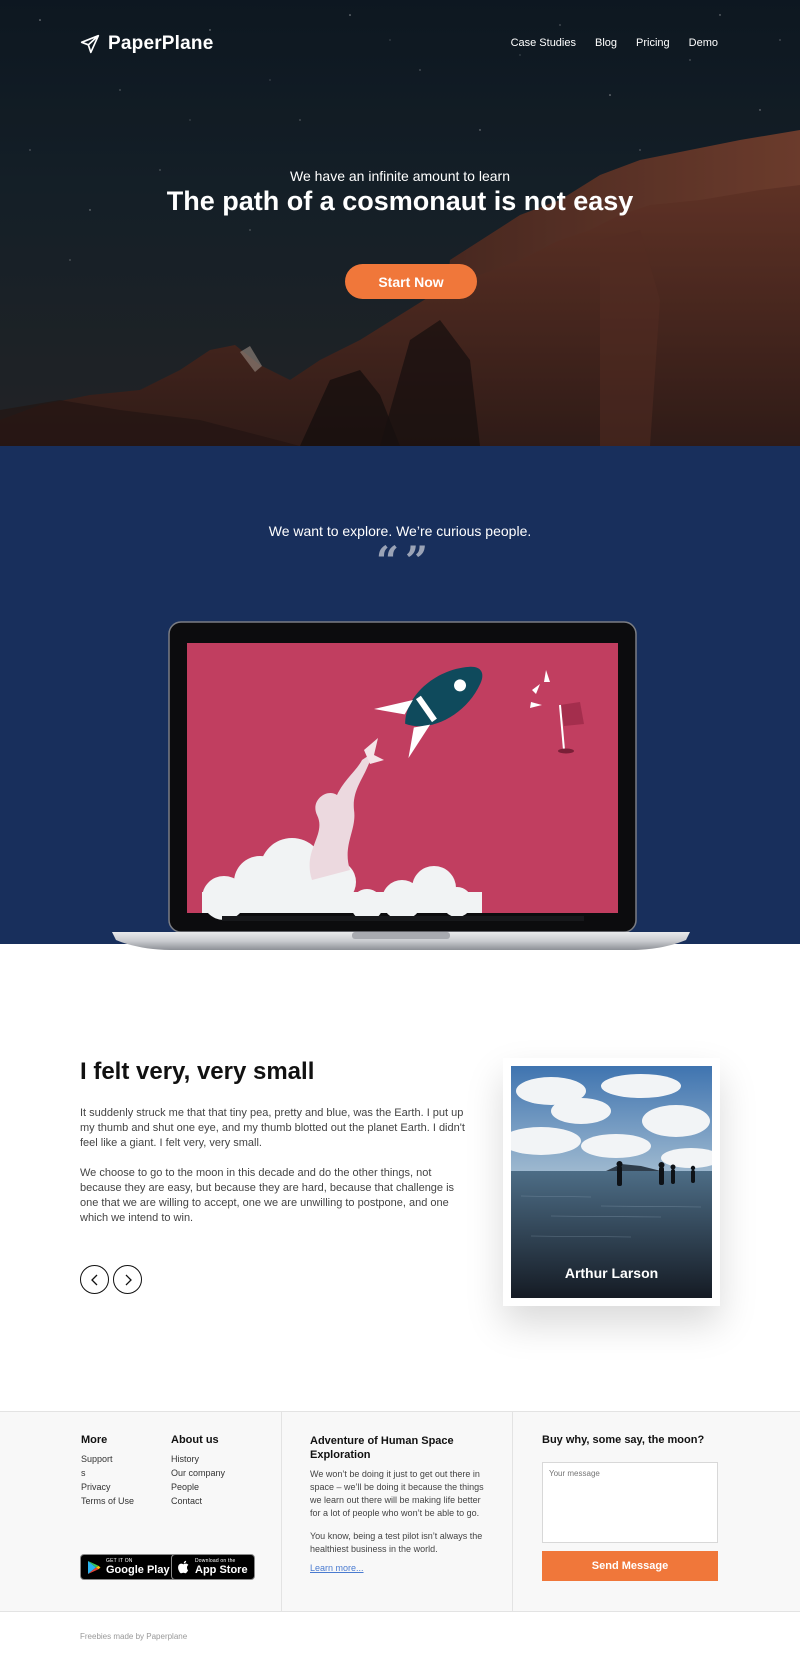 Image resolution: width=800 pixels, height=1662 pixels. Describe the element at coordinates (198, 1459) in the screenshot. I see `footer-link-history: History` at that location.